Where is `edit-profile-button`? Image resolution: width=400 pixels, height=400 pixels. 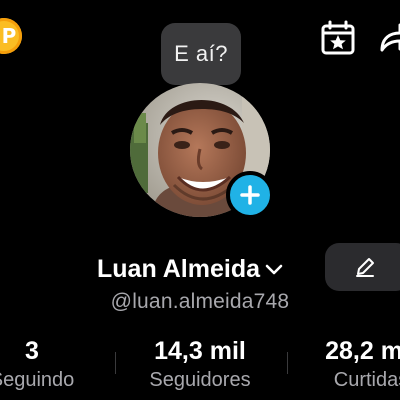
edit-profile-button is located at coordinates (362, 267).